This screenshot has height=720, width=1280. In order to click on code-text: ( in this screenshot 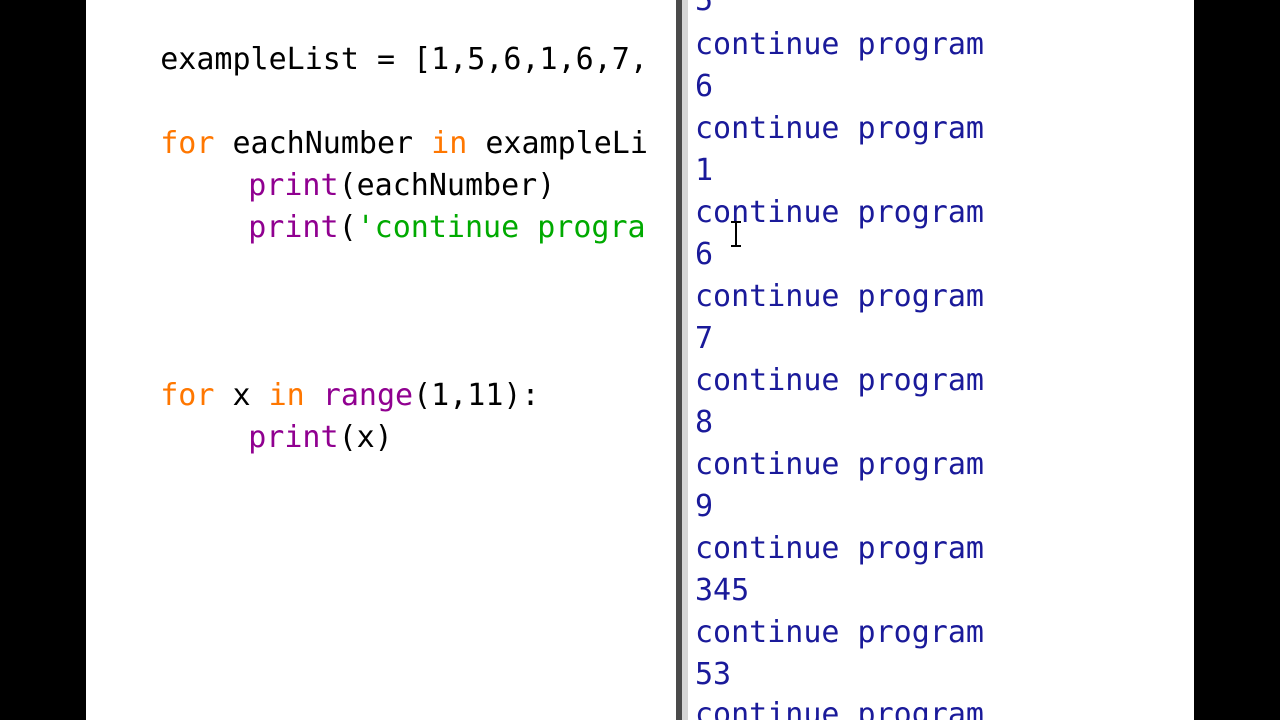, I will do `click(347, 227)`.